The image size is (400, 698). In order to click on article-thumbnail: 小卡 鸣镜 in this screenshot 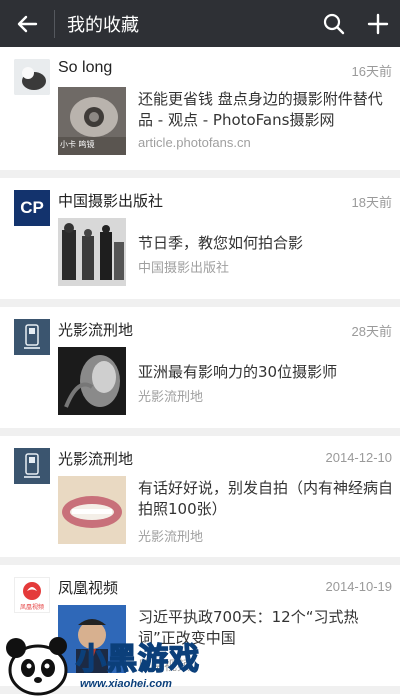, I will do `click(92, 121)`.